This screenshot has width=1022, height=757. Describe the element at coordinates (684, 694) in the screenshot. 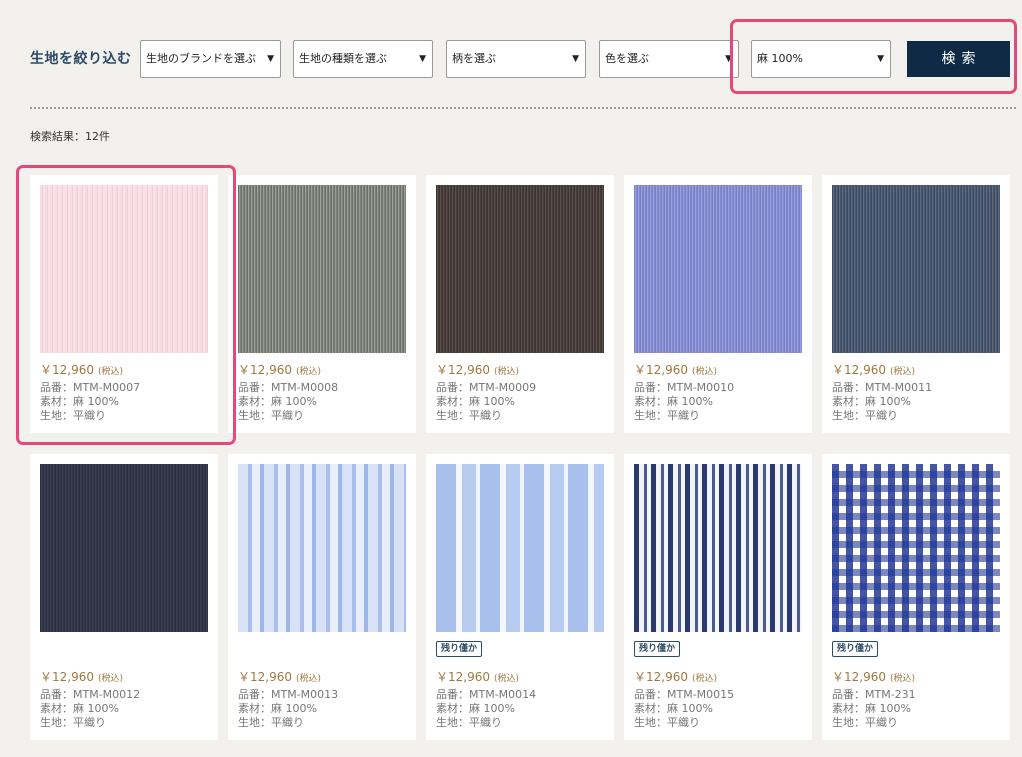

I see `product-code: 品番：MTM-M0015` at that location.